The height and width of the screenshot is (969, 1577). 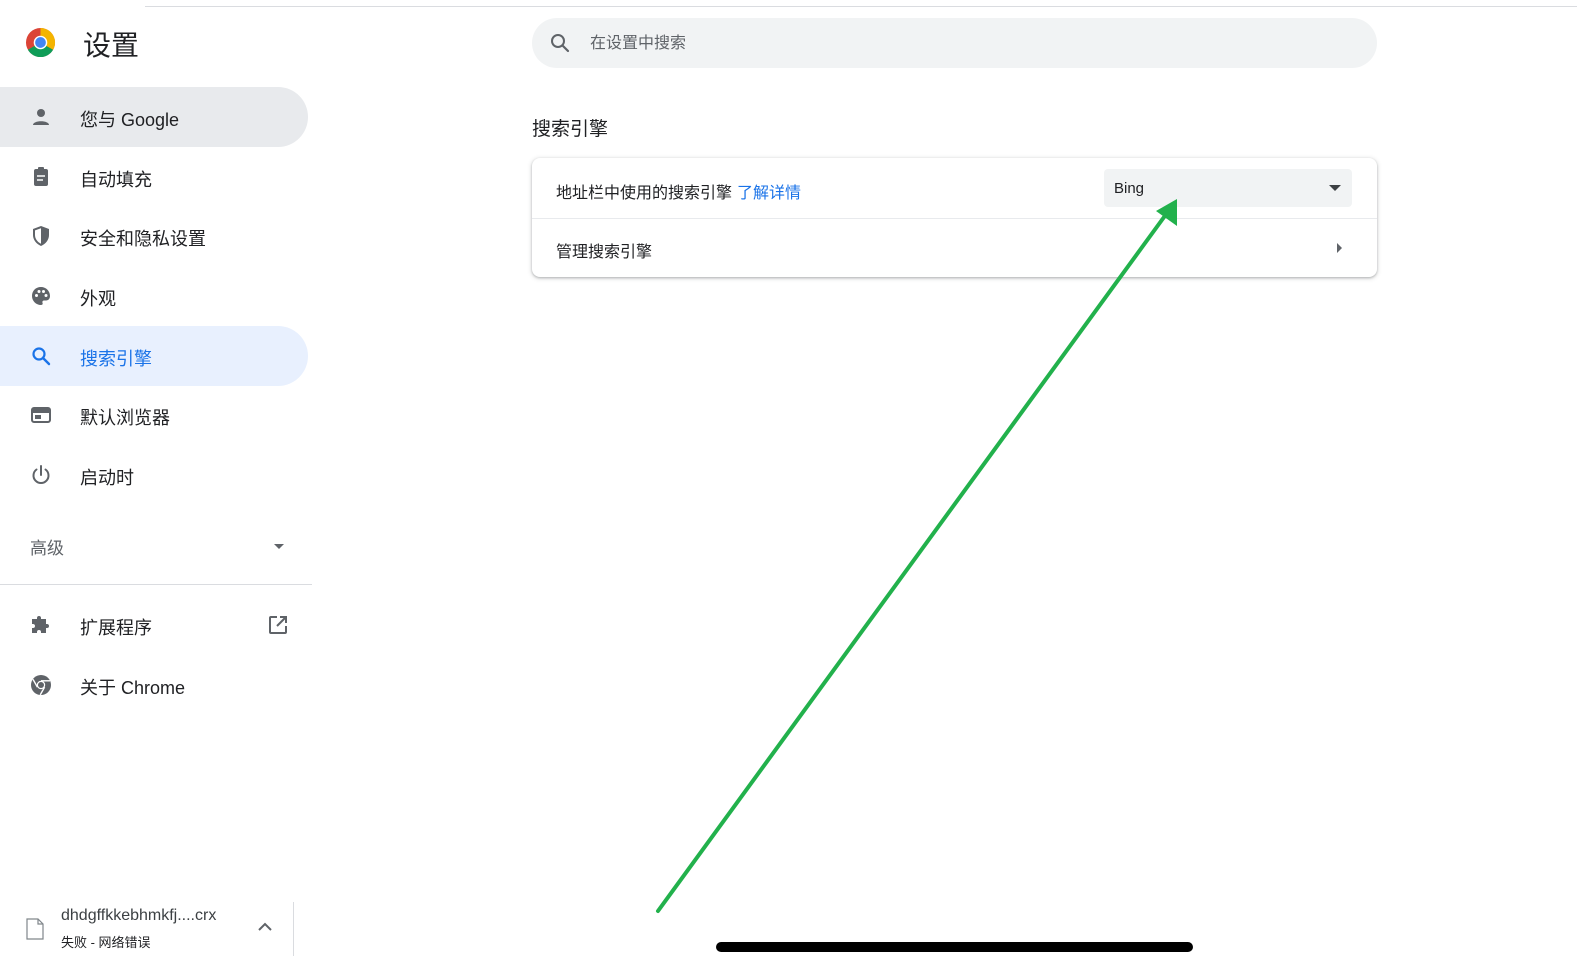 What do you see at coordinates (769, 193) in the screenshot?
I see `learn-more-link: 了解详情` at bounding box center [769, 193].